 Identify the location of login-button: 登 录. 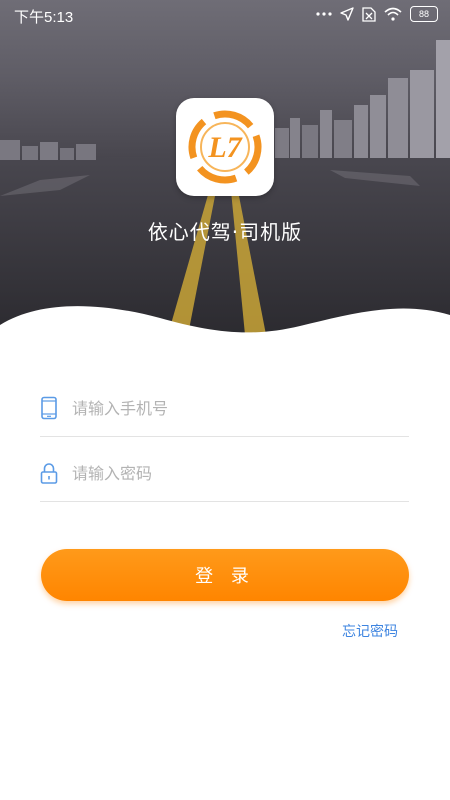
(225, 575).